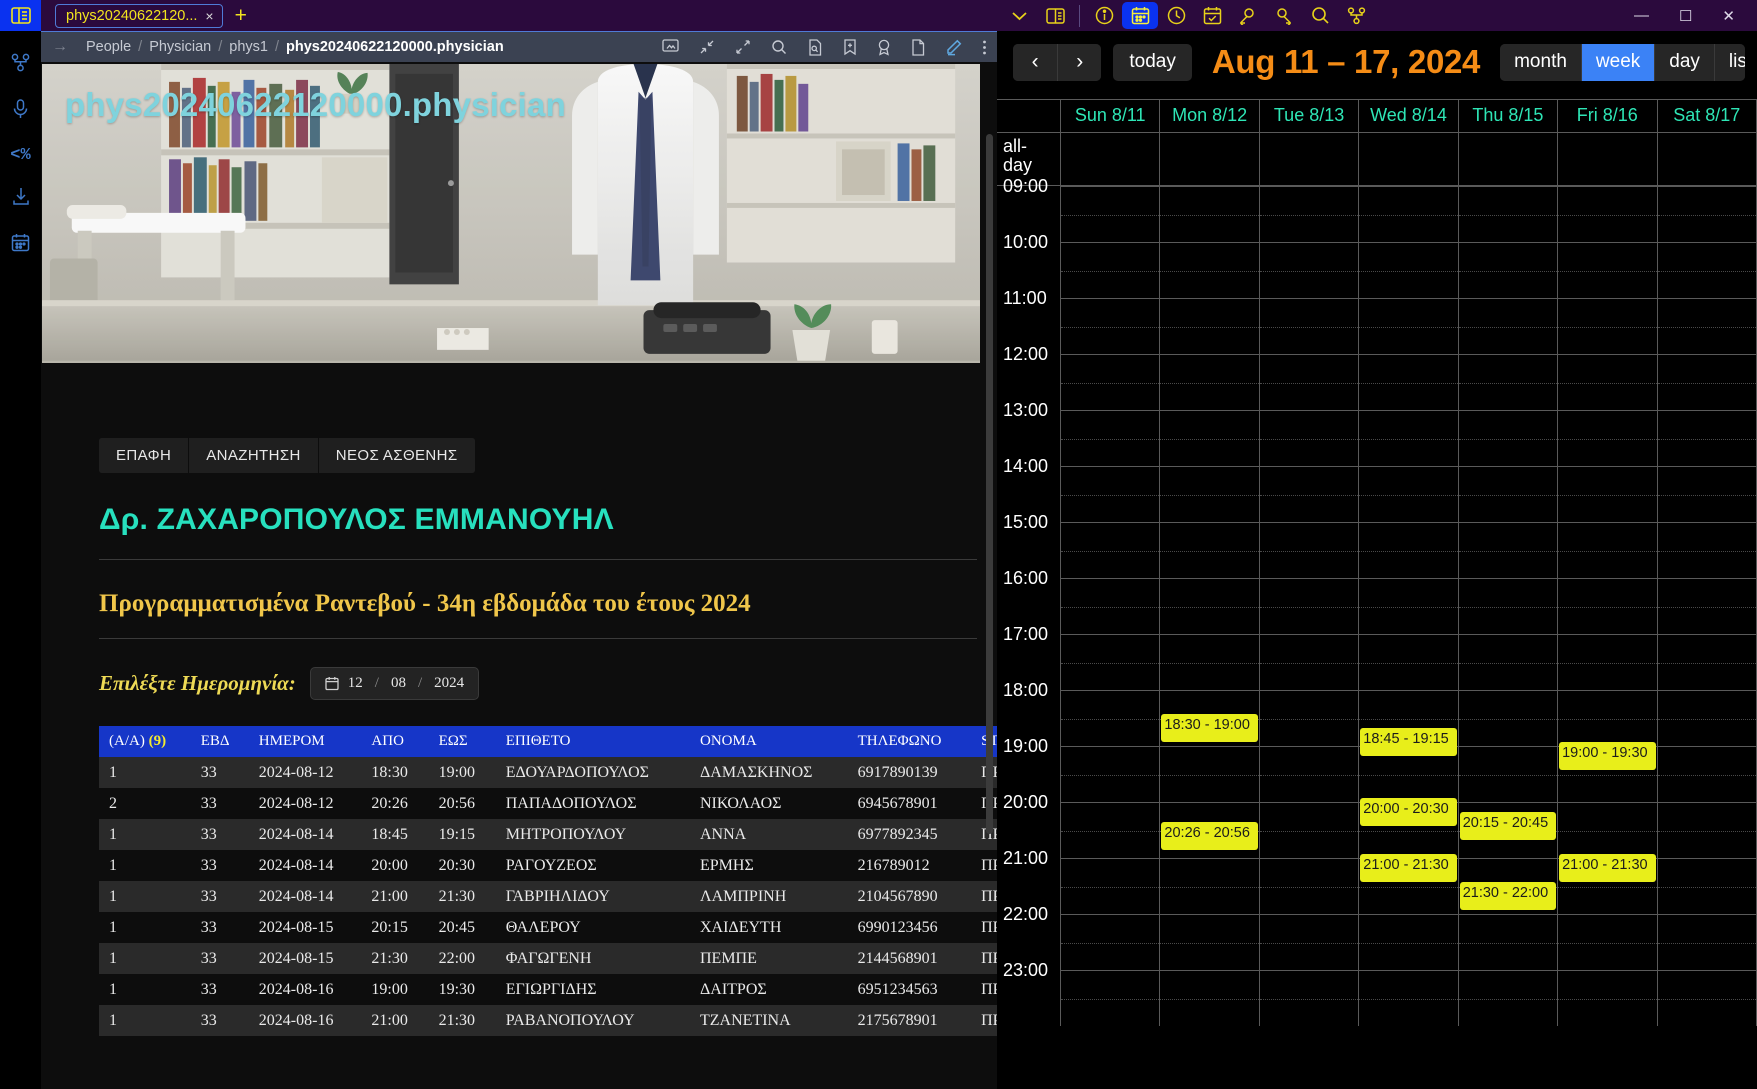 Image resolution: width=1757 pixels, height=1089 pixels. Describe the element at coordinates (1210, 116) in the screenshot. I see `day-header-mon: Mon 8/12` at that location.